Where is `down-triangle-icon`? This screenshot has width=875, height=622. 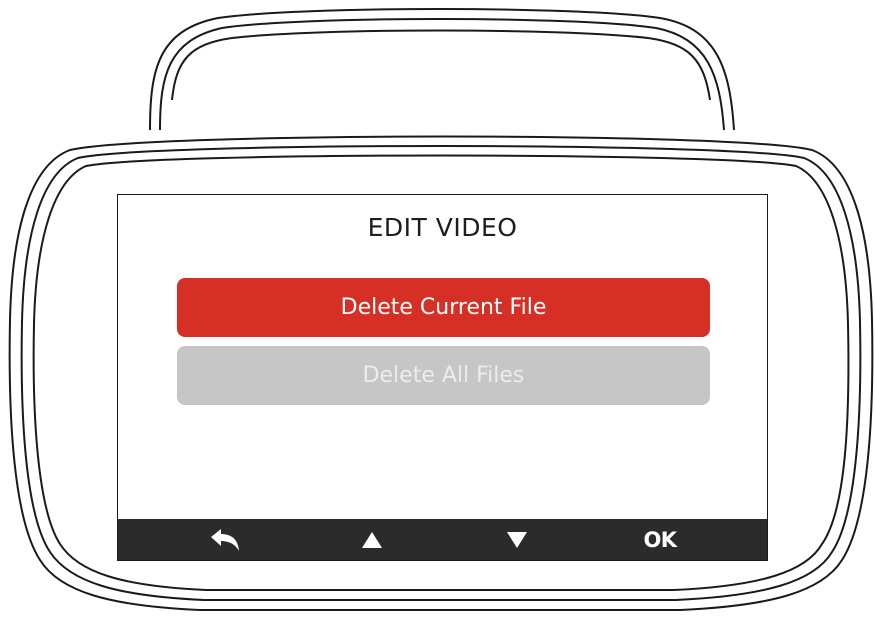
down-triangle-icon is located at coordinates (517, 539).